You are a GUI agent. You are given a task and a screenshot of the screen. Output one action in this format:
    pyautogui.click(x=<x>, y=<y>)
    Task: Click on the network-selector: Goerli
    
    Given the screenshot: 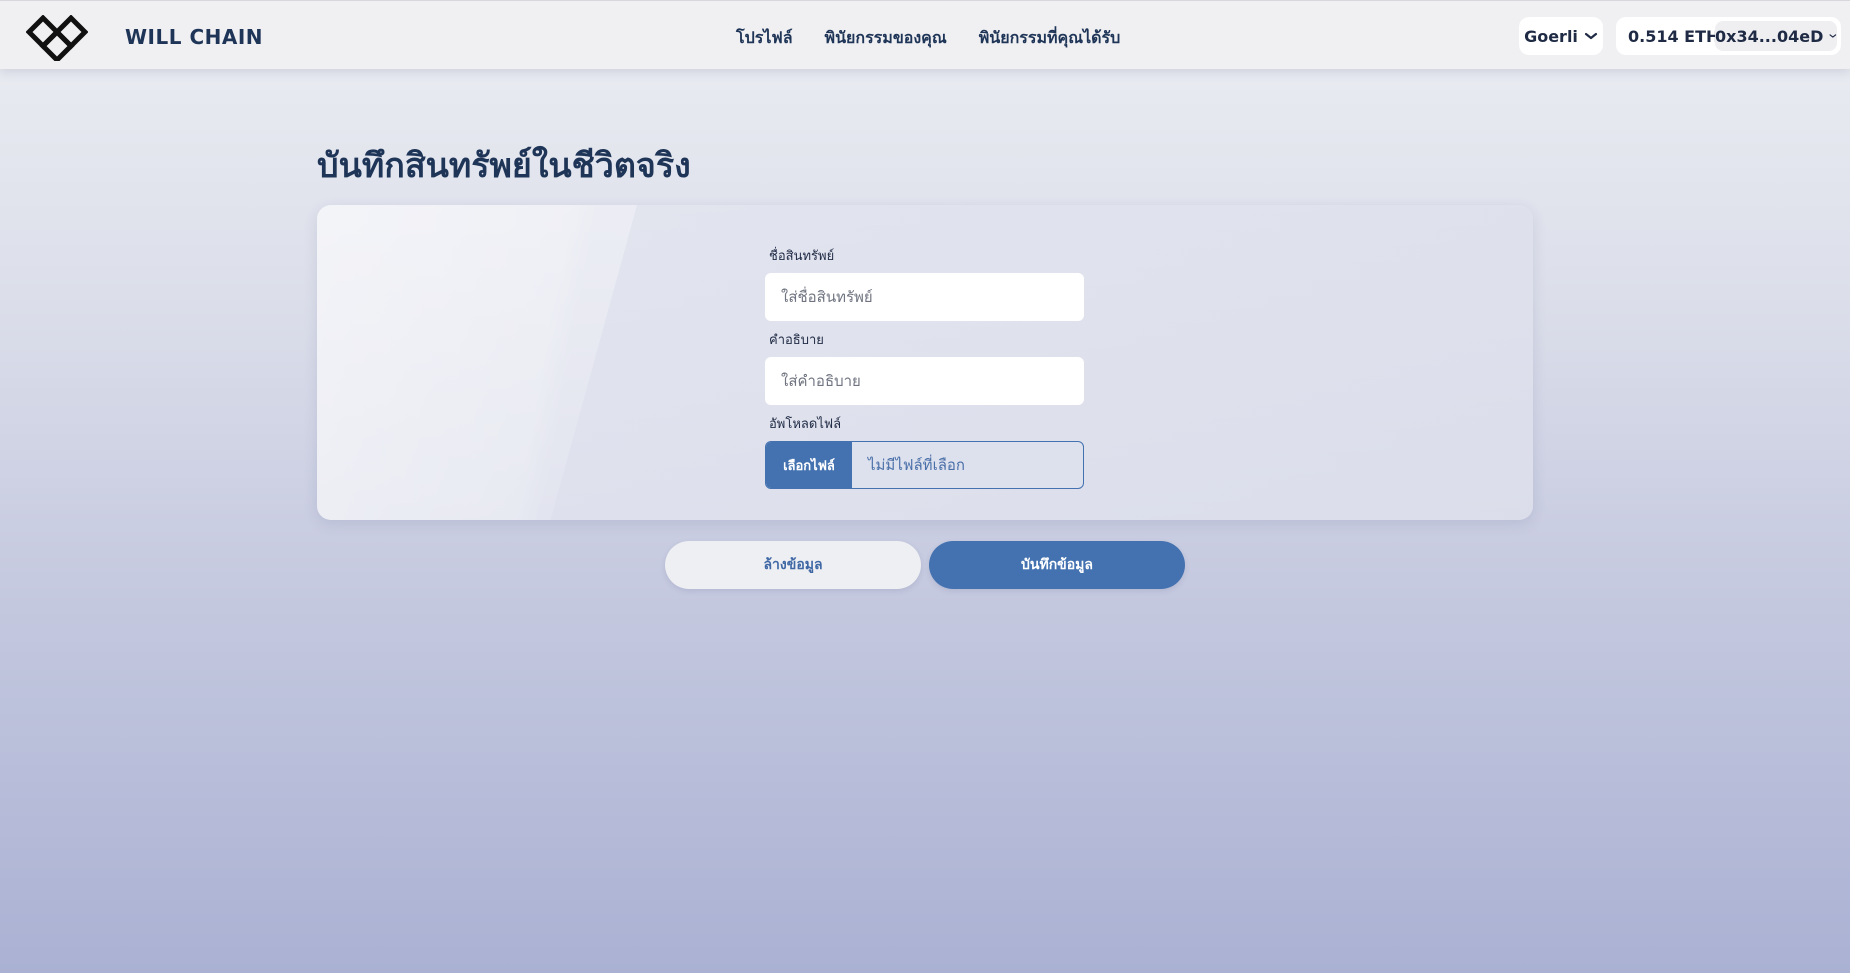 What is the action you would take?
    pyautogui.click(x=1561, y=36)
    